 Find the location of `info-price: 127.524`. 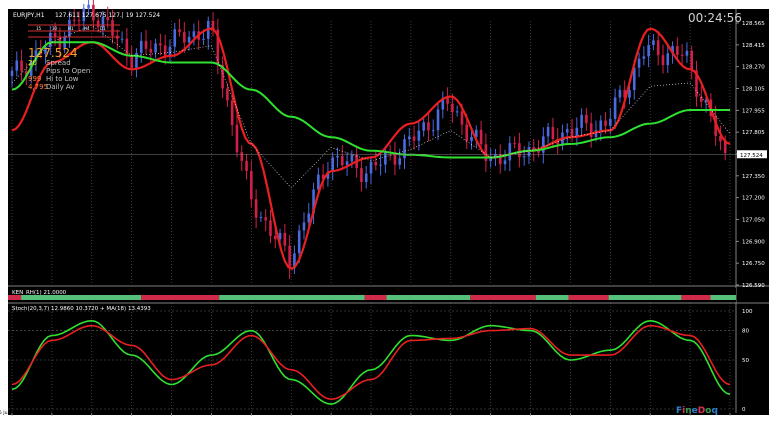

info-price: 127.524 is located at coordinates (53, 53).